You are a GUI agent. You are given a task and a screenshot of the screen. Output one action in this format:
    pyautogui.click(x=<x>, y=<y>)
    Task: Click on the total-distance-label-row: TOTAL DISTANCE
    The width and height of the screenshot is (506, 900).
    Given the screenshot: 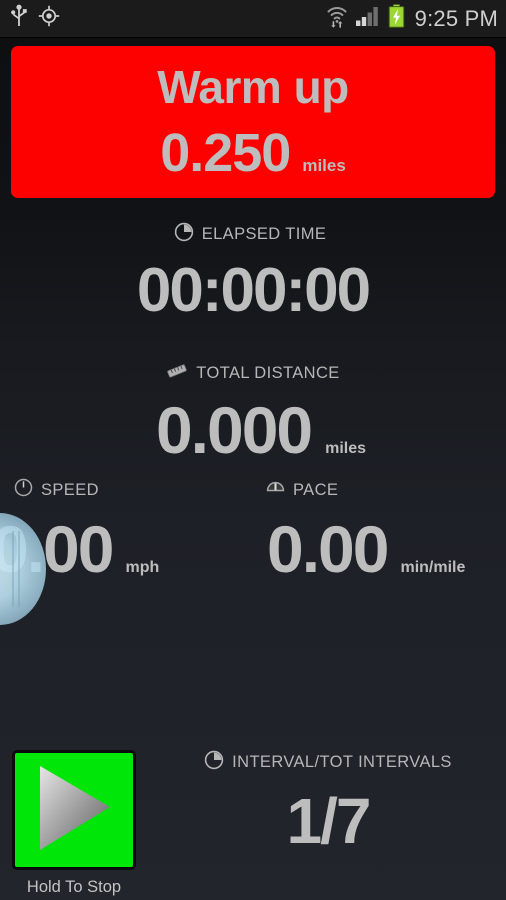 What is the action you would take?
    pyautogui.click(x=252, y=373)
    